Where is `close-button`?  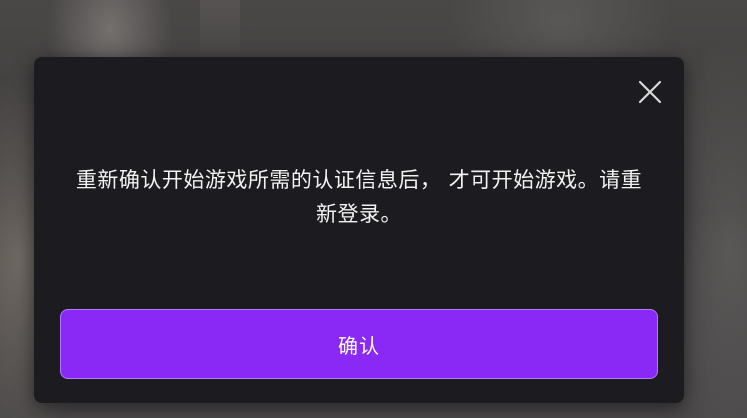
close-button is located at coordinates (650, 92).